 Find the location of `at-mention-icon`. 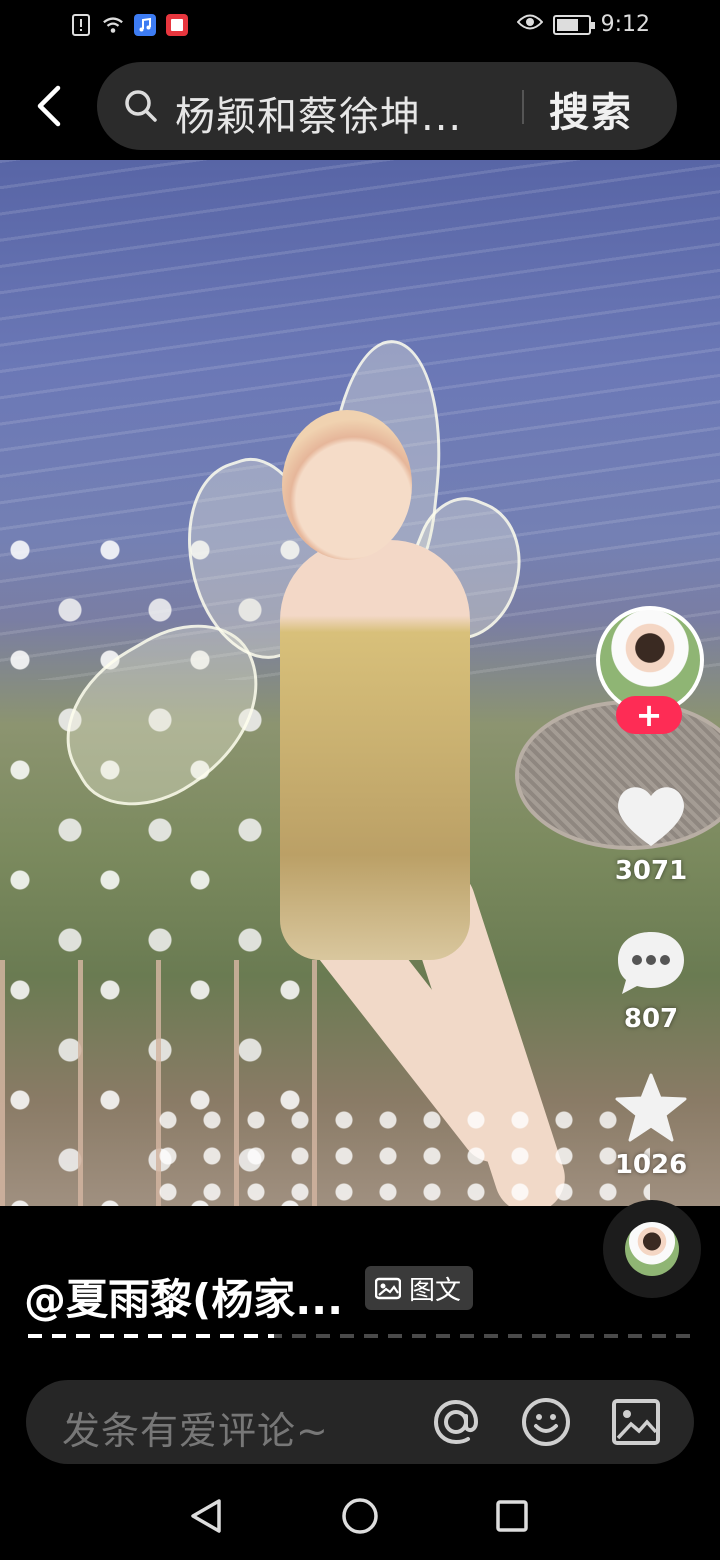

at-mention-icon is located at coordinates (456, 1422).